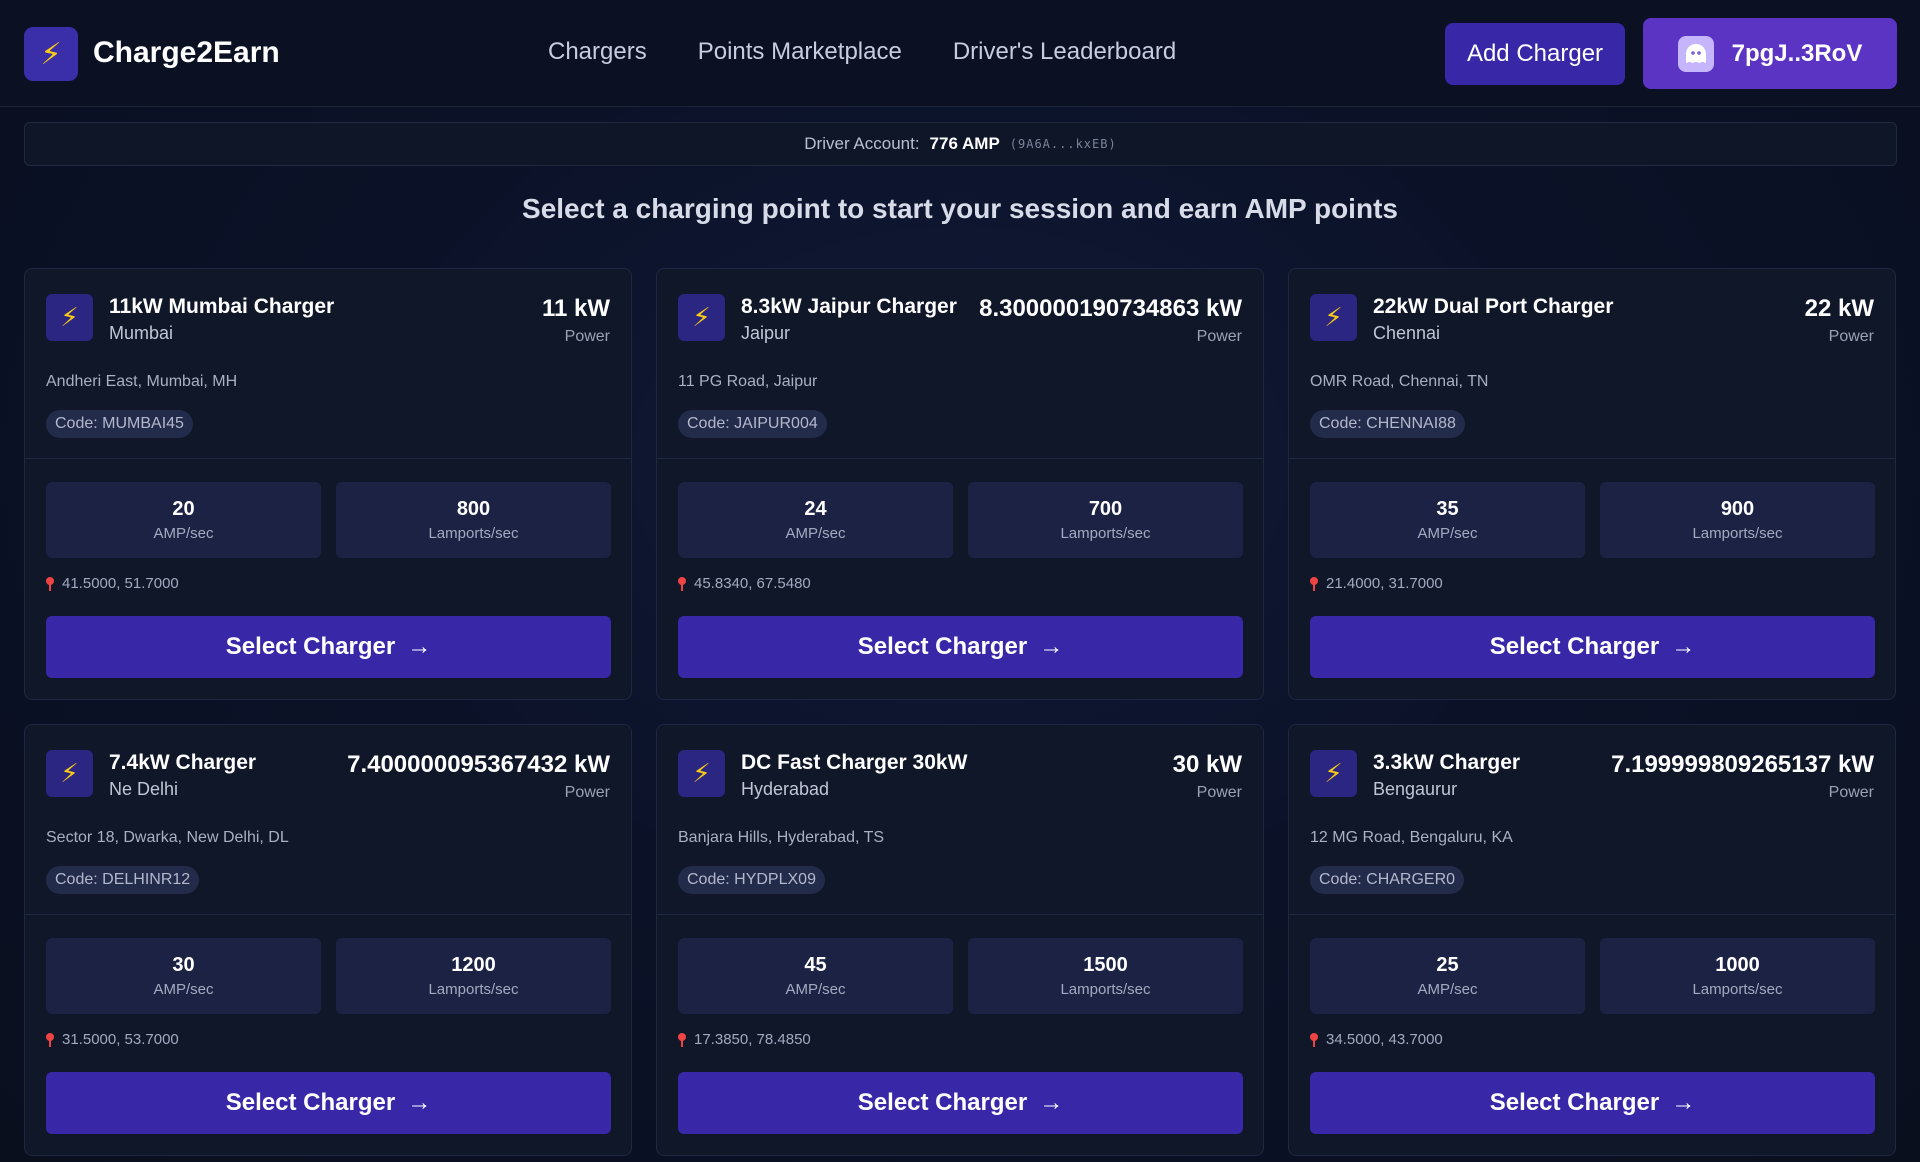  I want to click on app-name: Charge2Earn, so click(186, 53).